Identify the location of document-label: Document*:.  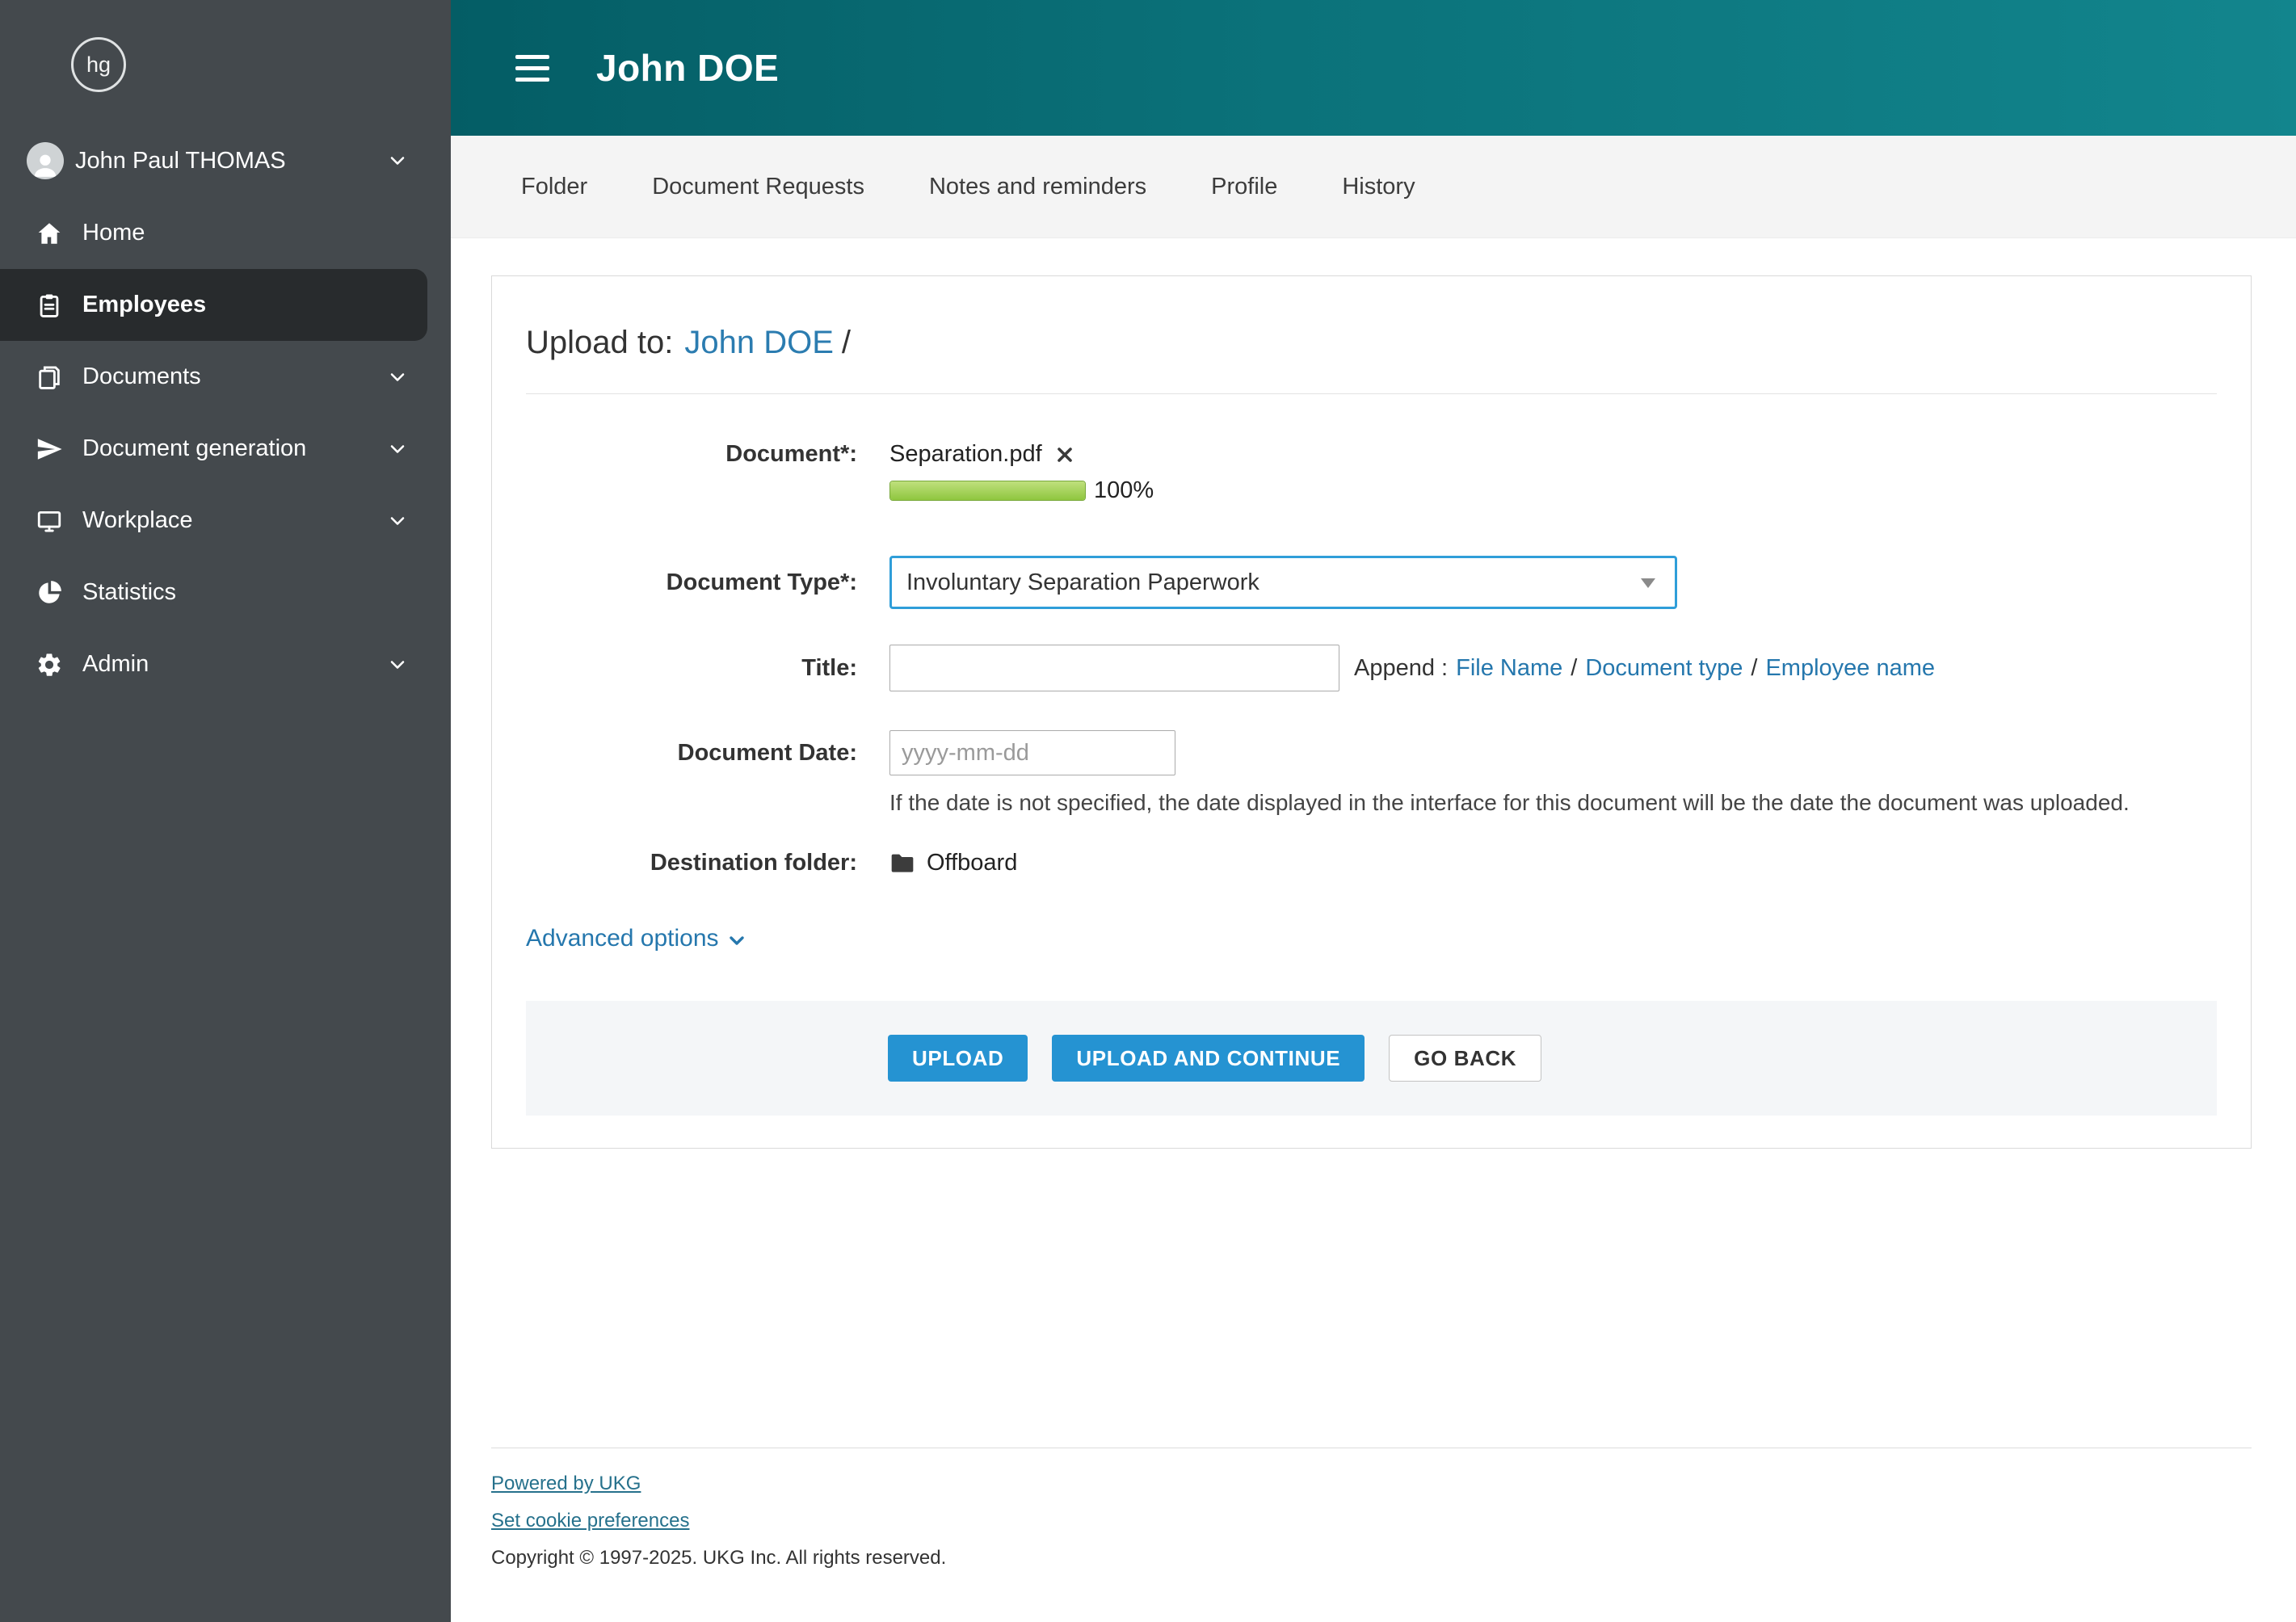
(791, 454).